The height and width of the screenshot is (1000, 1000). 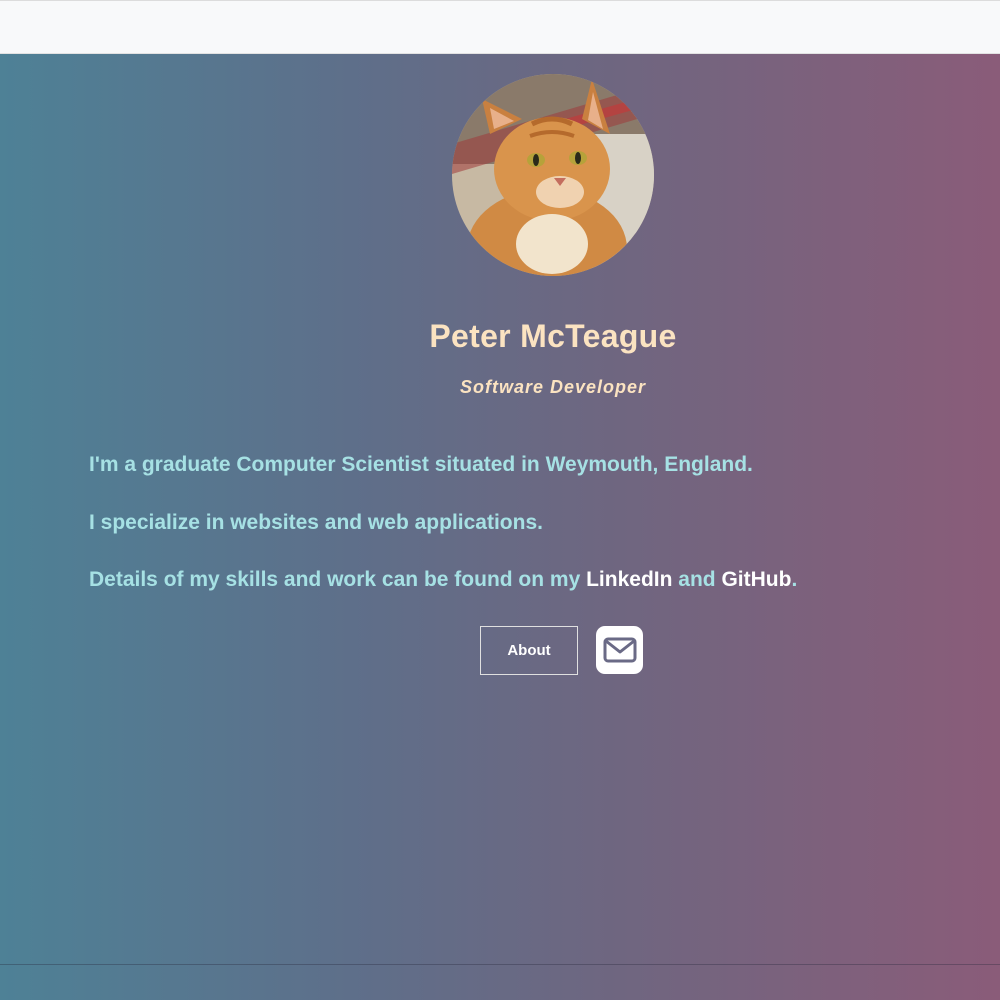 What do you see at coordinates (629, 579) in the screenshot?
I see `linkedin-link: LinkedIn` at bounding box center [629, 579].